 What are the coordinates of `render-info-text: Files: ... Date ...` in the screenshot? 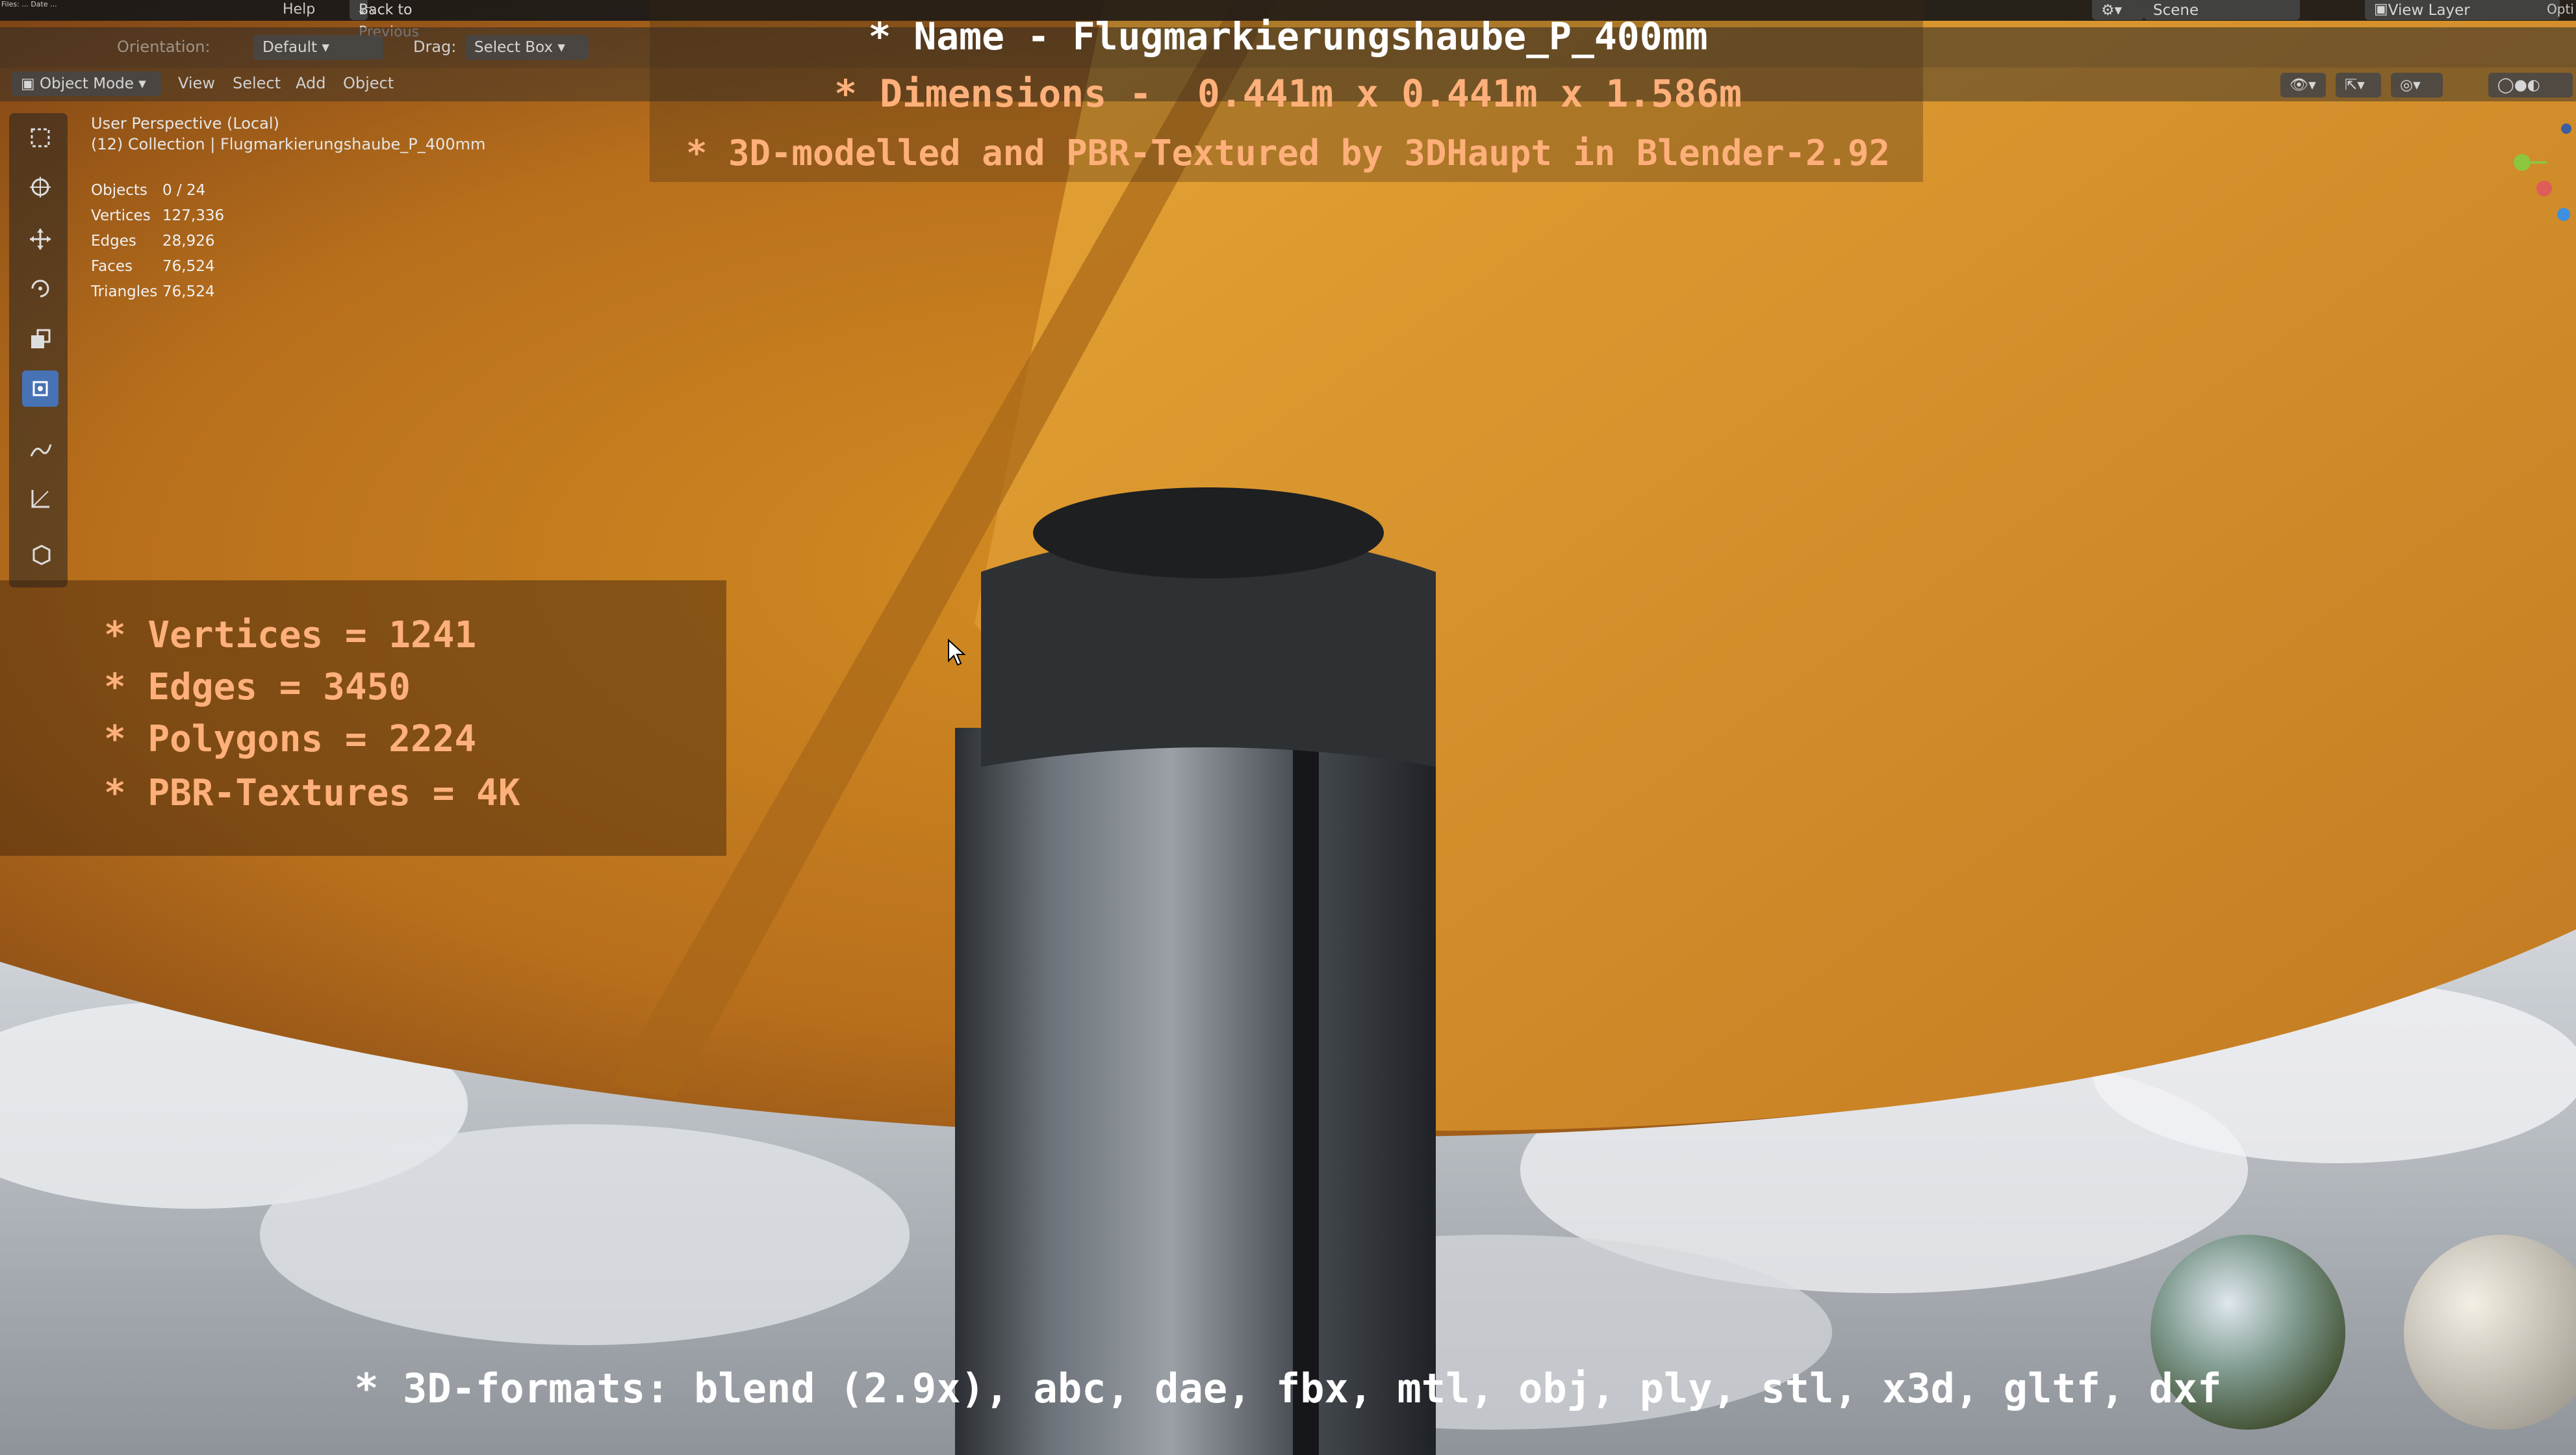 It's located at (29, 4).